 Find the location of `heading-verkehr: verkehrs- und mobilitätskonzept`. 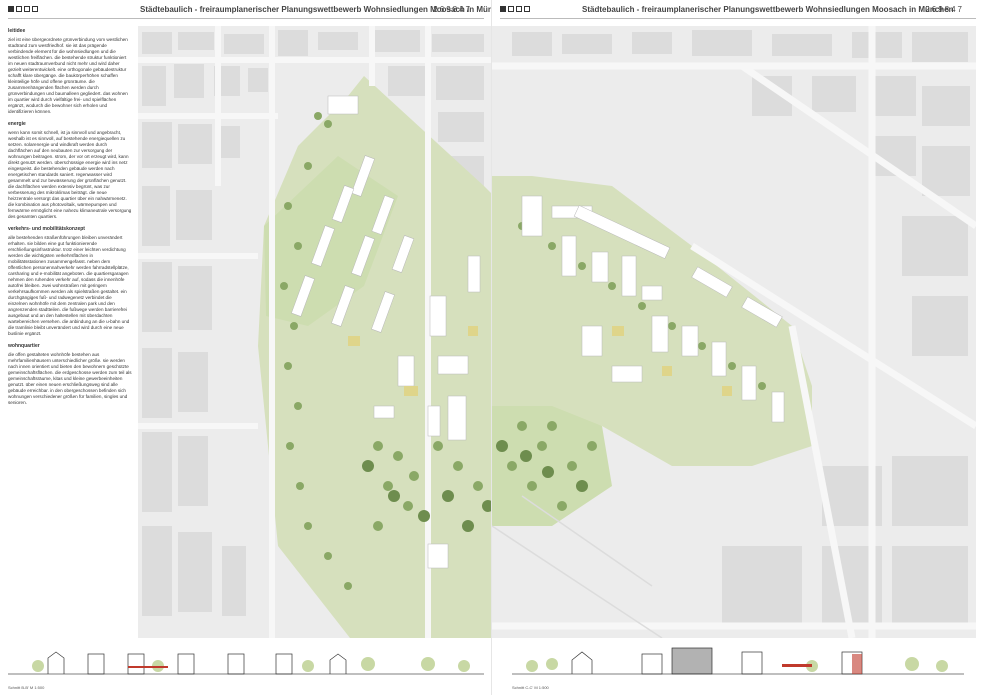

heading-verkehr: verkehrs- und mobilitätskonzept is located at coordinates (46, 229).